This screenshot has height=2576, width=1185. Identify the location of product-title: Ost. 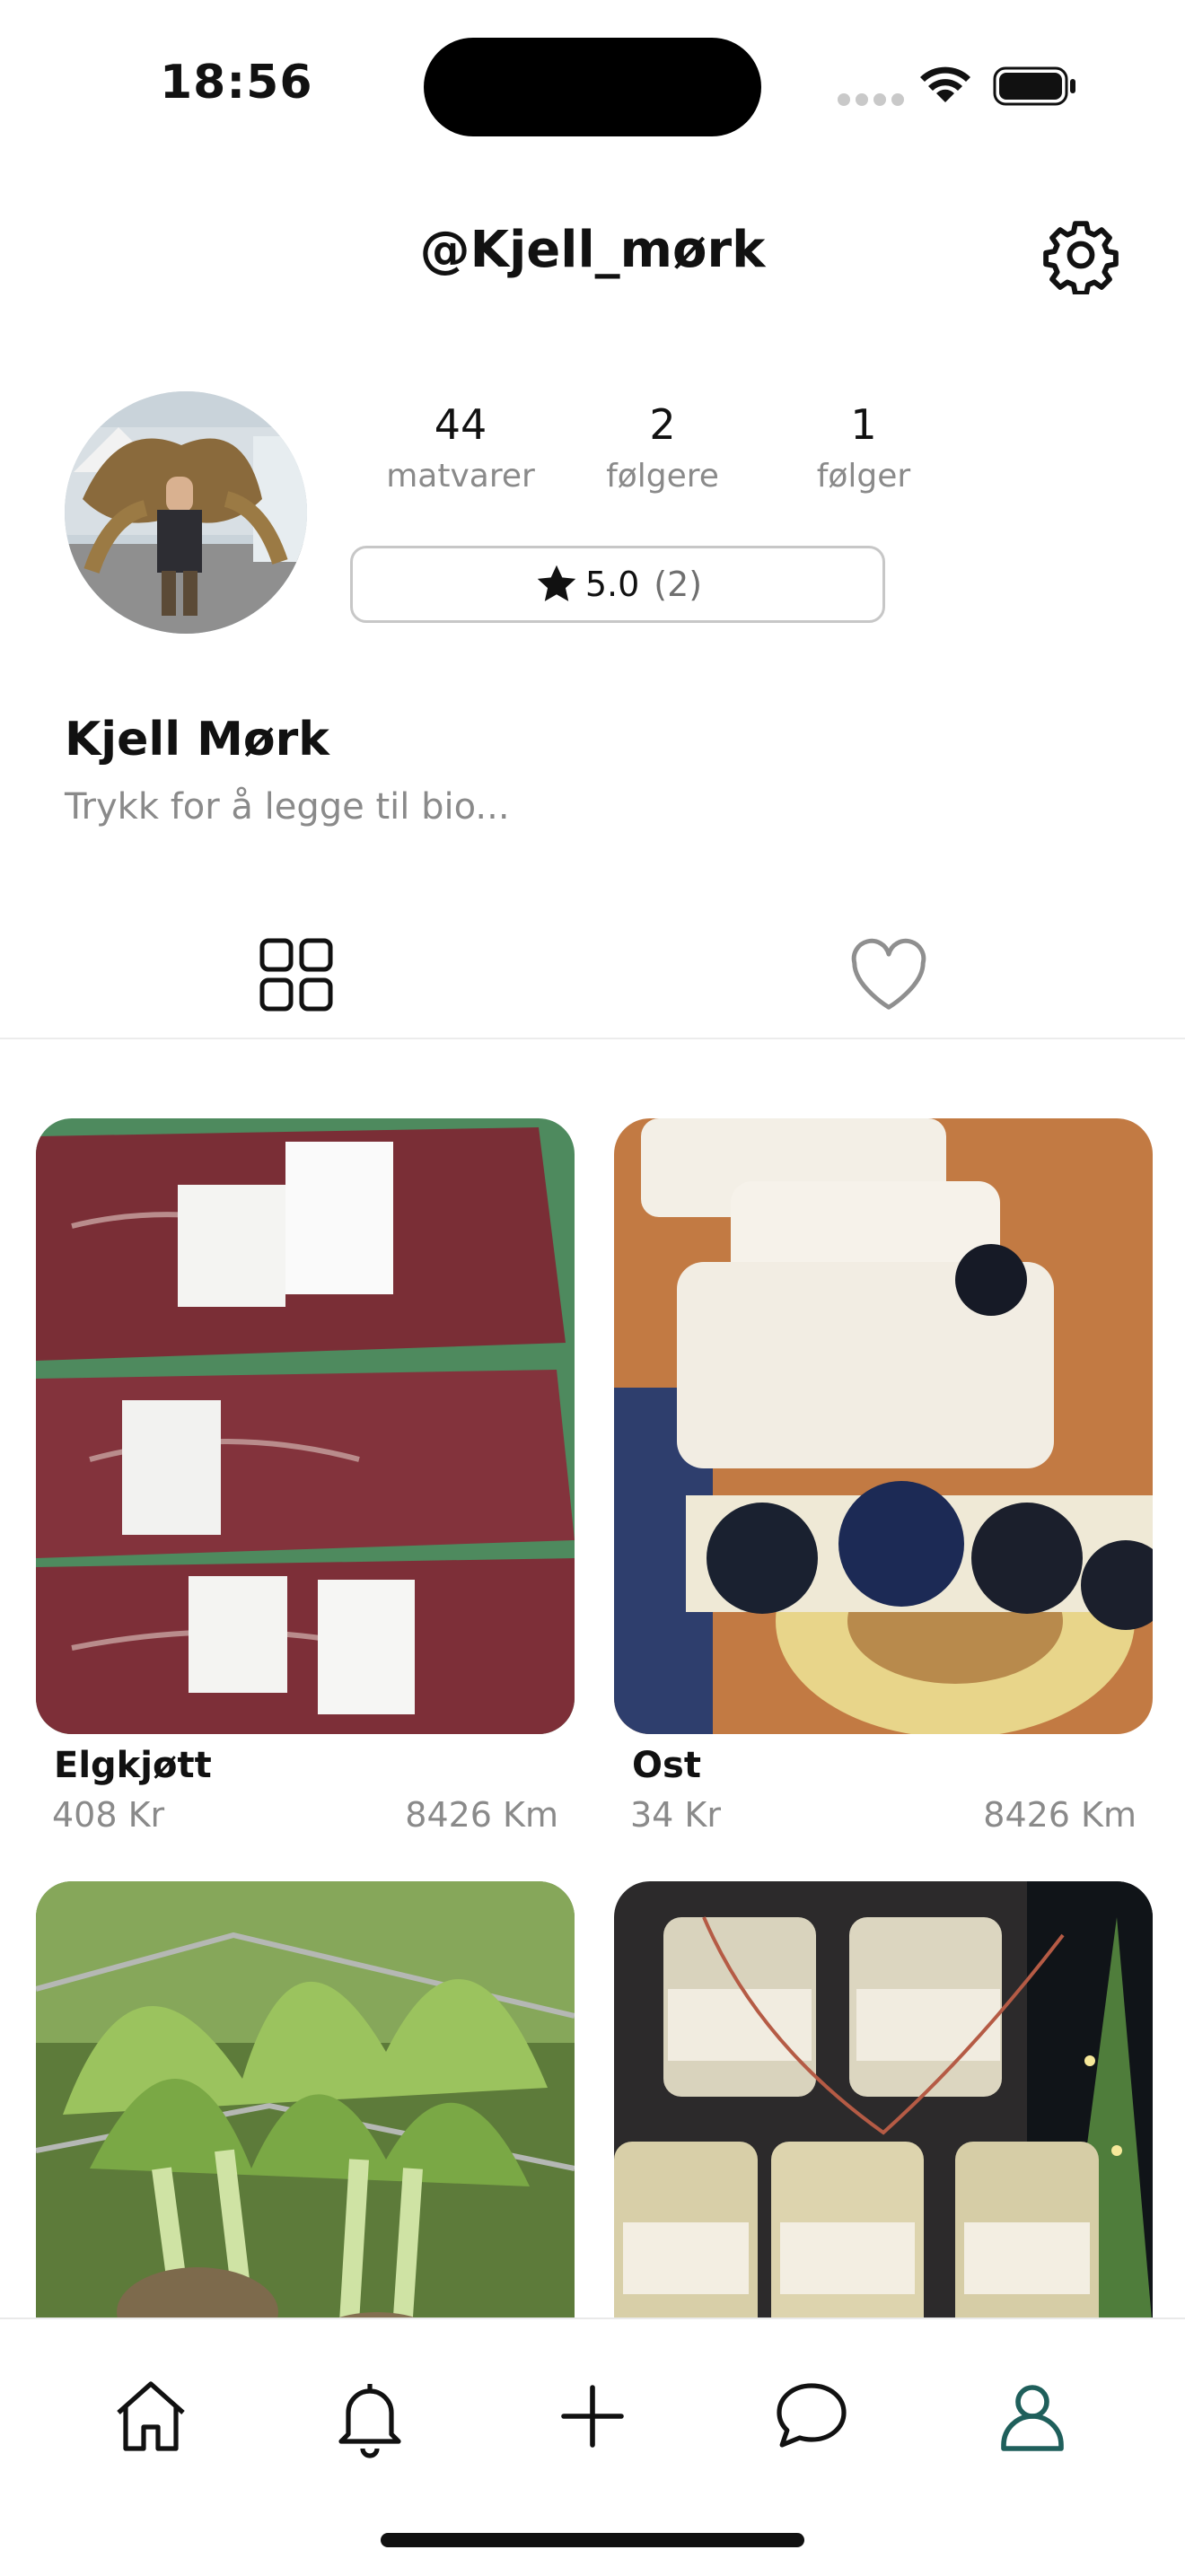
(666, 1765).